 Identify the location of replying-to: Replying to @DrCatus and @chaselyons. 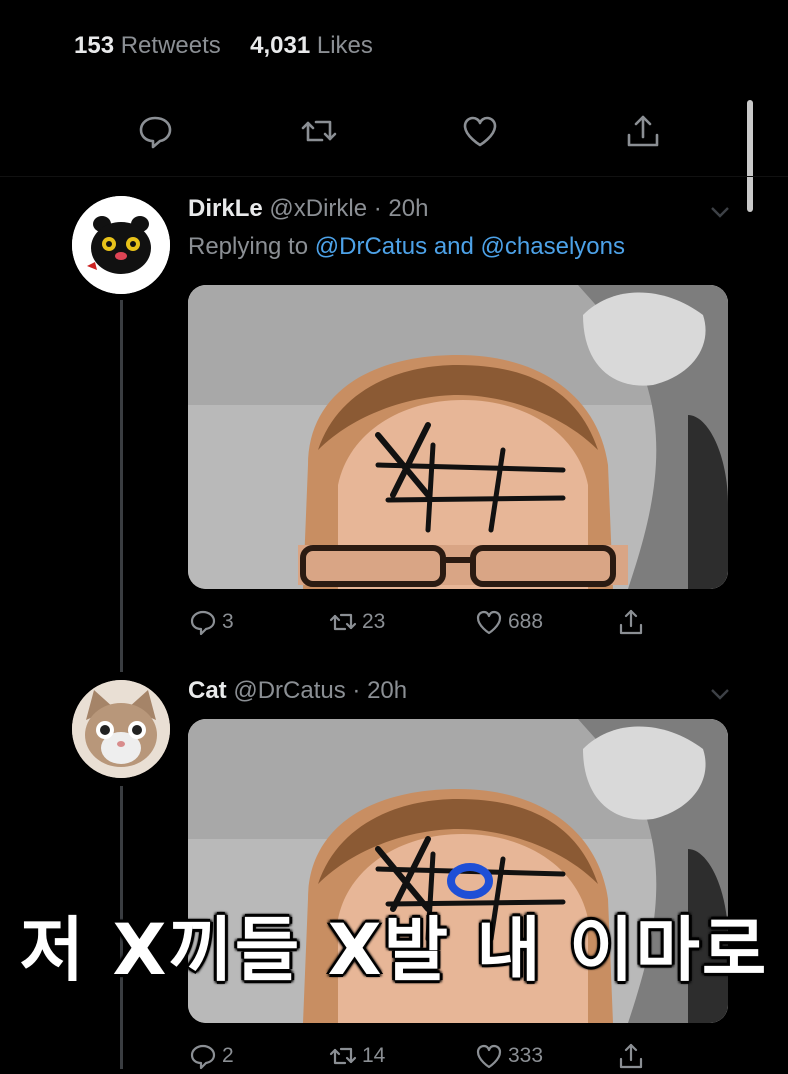
(406, 247).